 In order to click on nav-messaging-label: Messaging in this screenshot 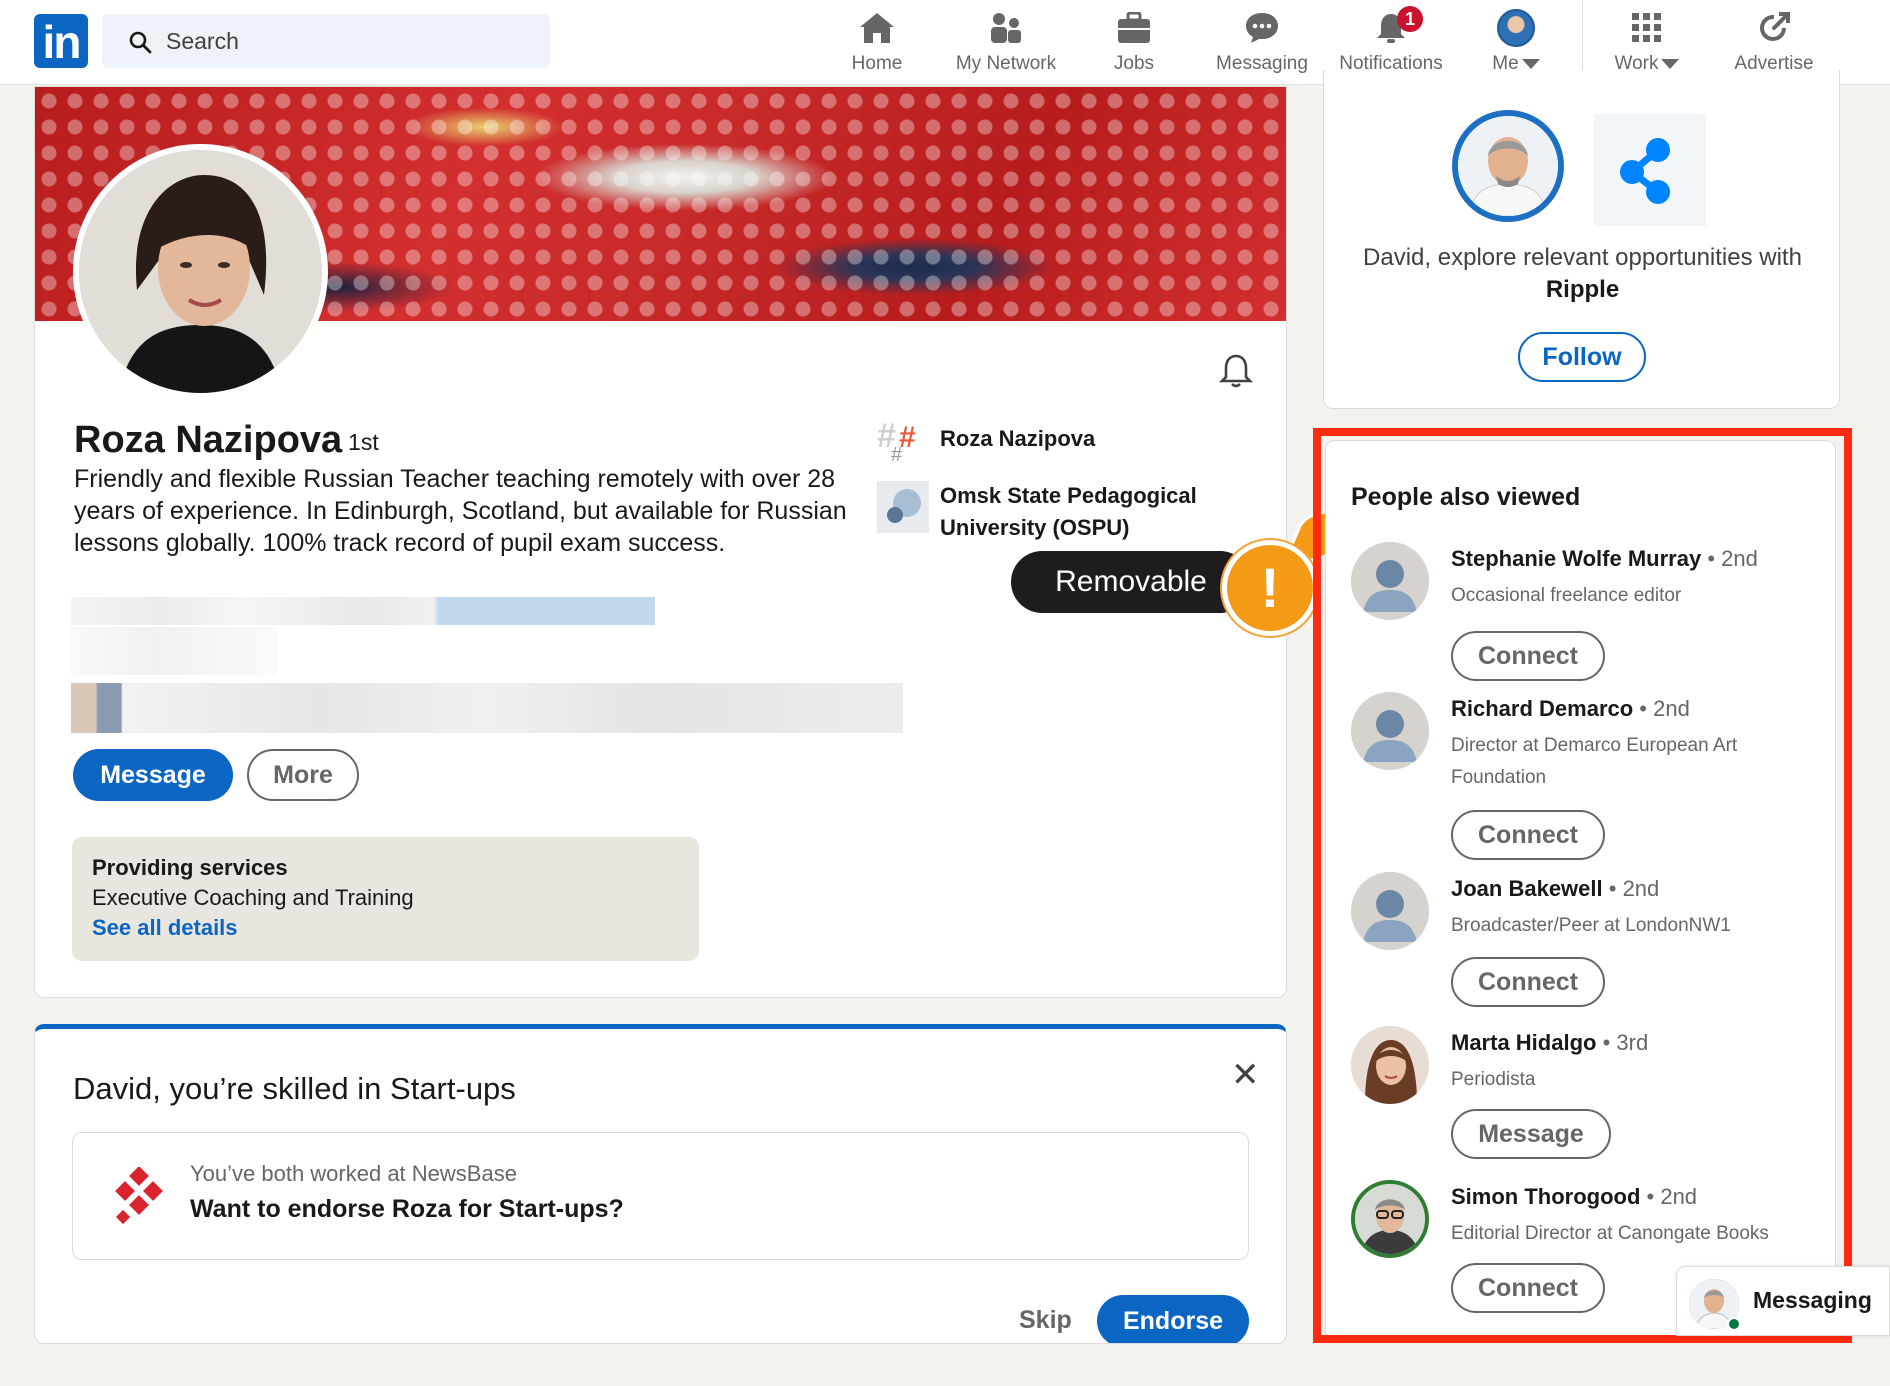, I will do `click(1262, 63)`.